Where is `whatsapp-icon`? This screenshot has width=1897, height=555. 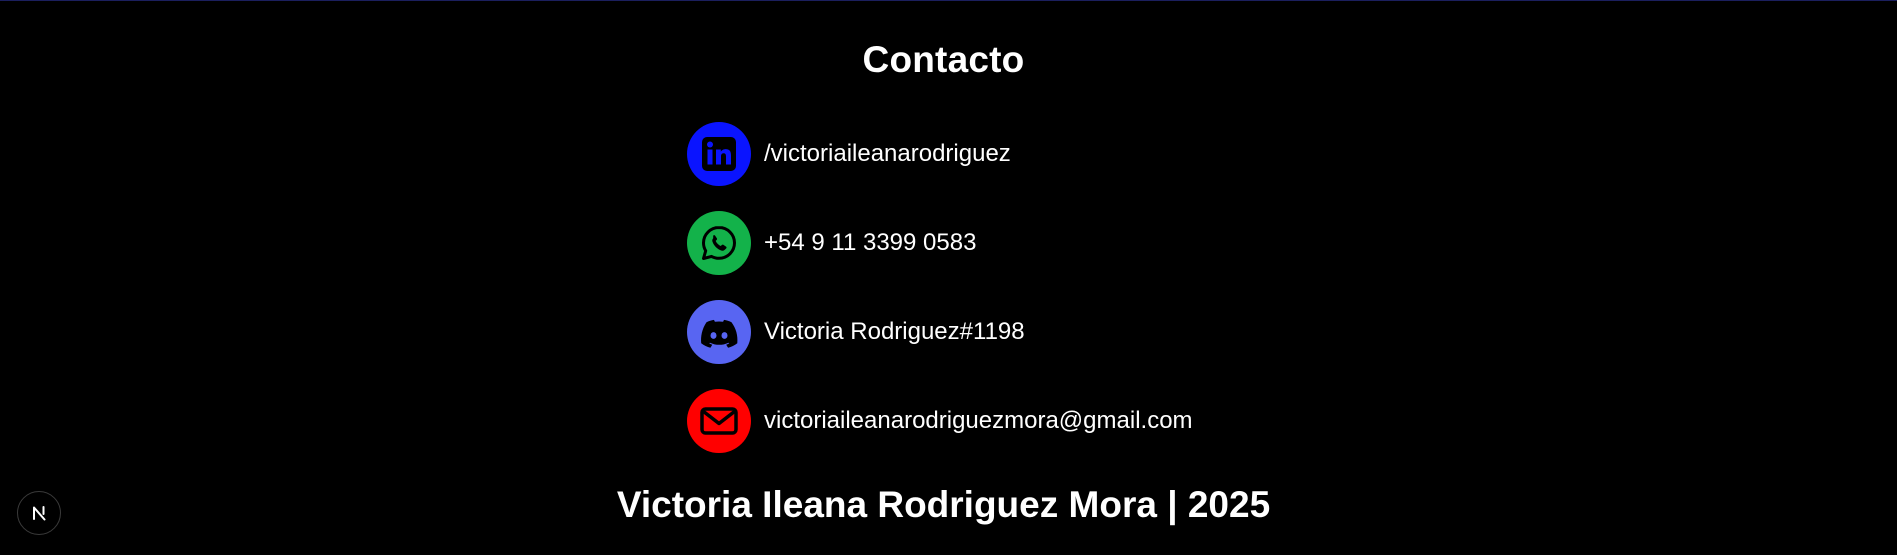
whatsapp-icon is located at coordinates (719, 243).